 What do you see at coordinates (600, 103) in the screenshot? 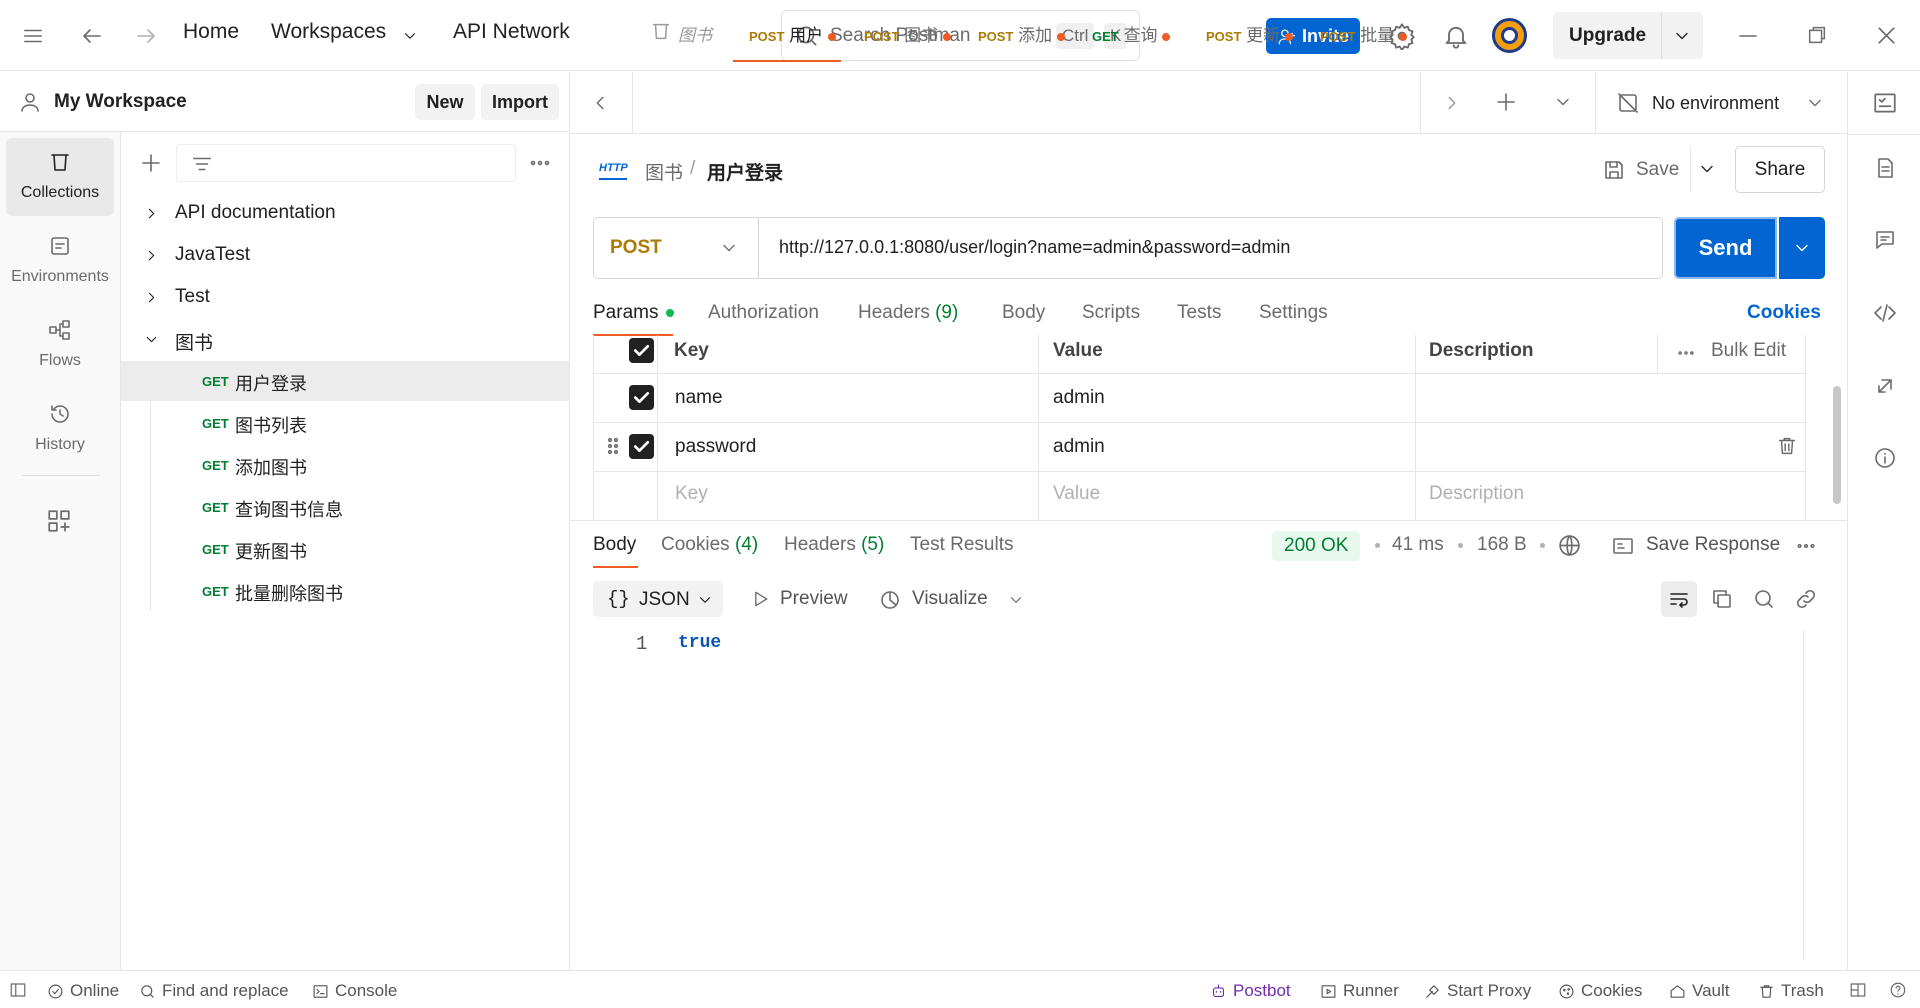
I see `tabs-scroll-left-icon` at bounding box center [600, 103].